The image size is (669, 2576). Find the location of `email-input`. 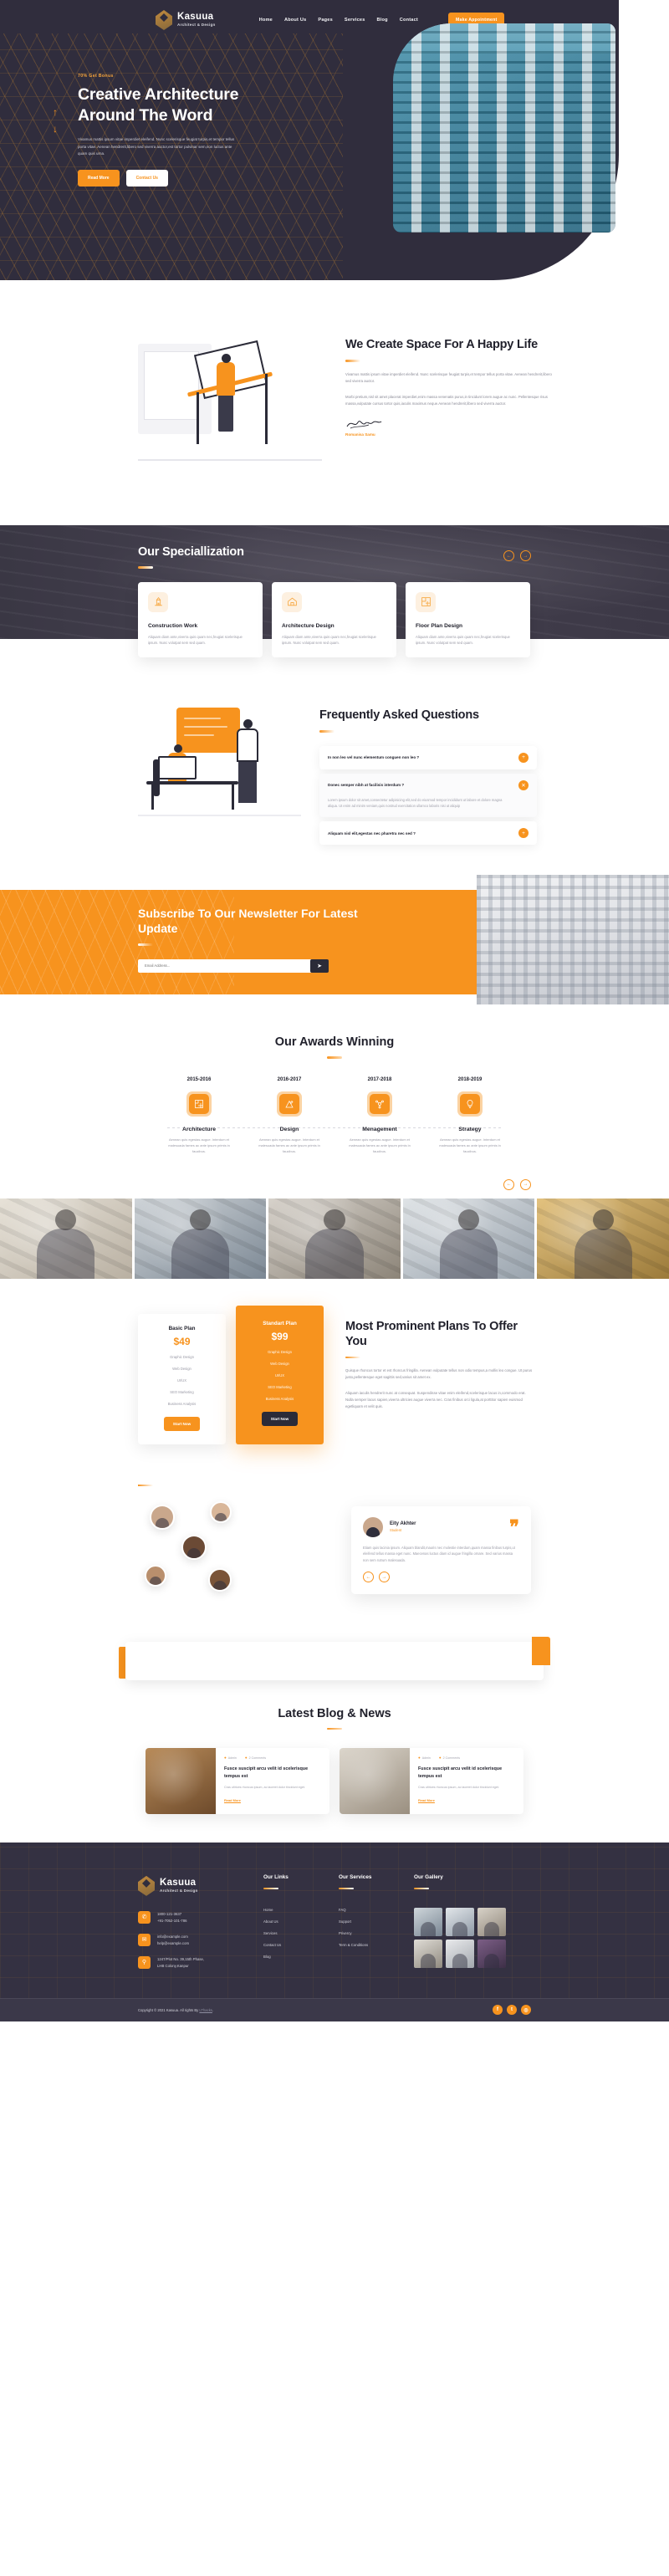

email-input is located at coordinates (225, 965).